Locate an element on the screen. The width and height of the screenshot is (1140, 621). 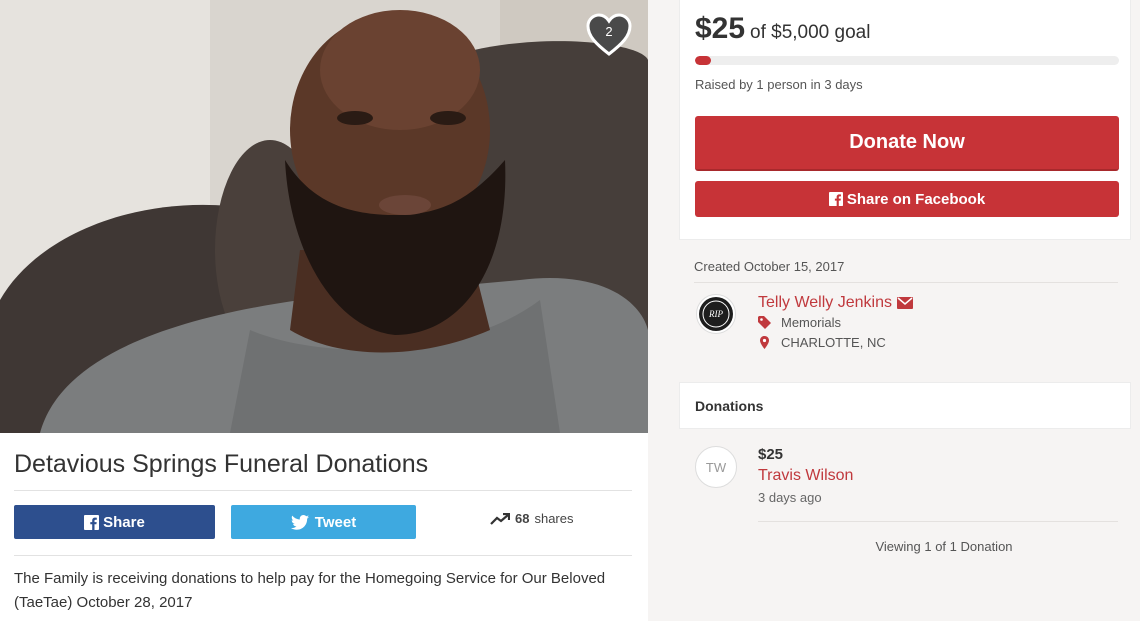
donation-amount: $25 is located at coordinates (771, 454).